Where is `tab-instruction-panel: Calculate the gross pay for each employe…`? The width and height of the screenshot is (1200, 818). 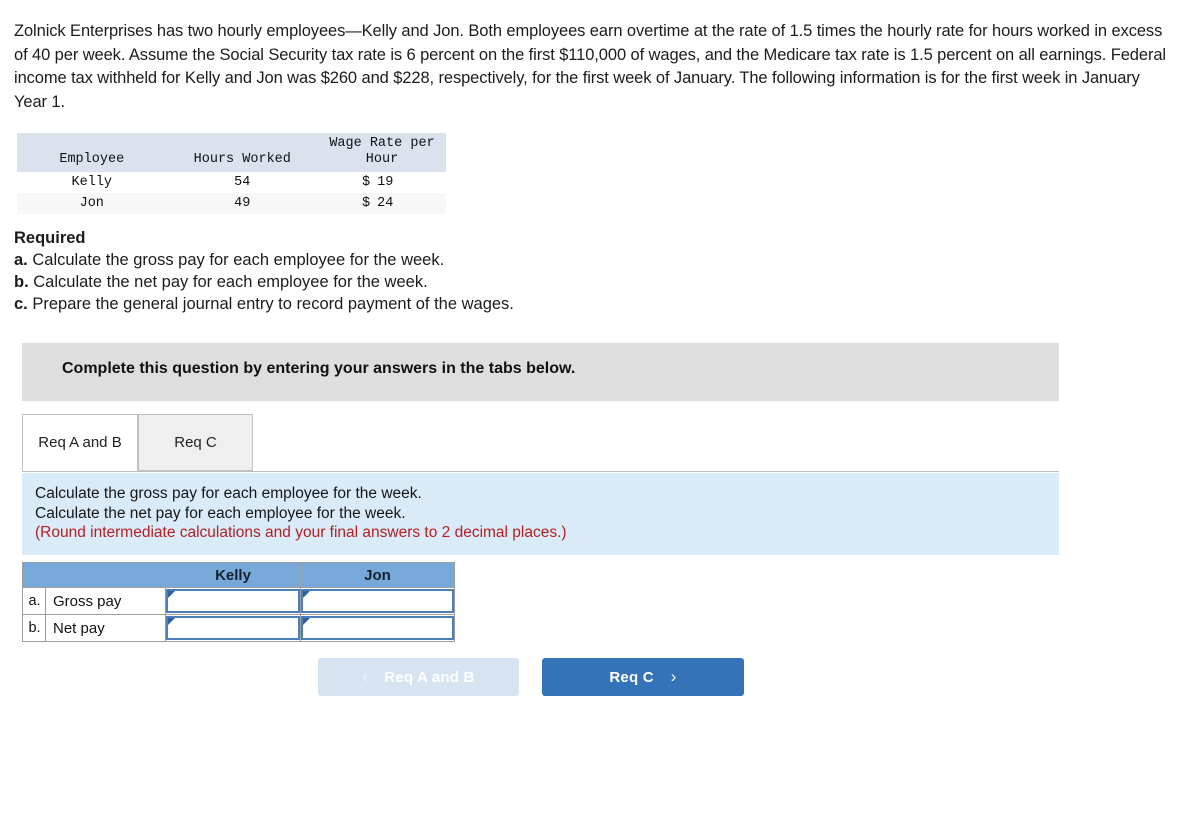
tab-instruction-panel: Calculate the gross pay for each employe… is located at coordinates (540, 514).